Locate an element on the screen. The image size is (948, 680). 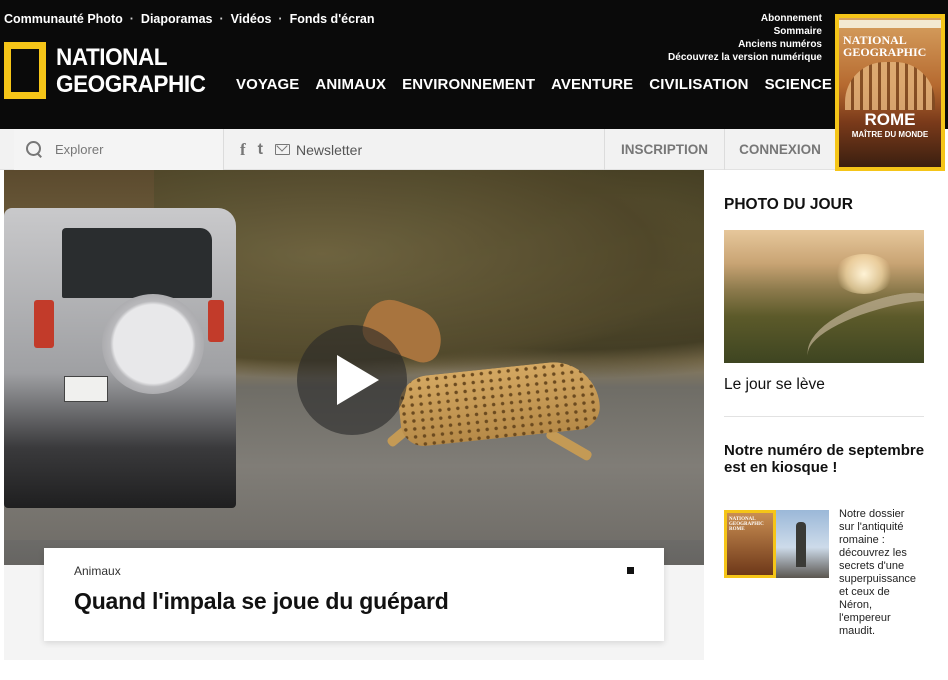
license-plate is located at coordinates (86, 389).